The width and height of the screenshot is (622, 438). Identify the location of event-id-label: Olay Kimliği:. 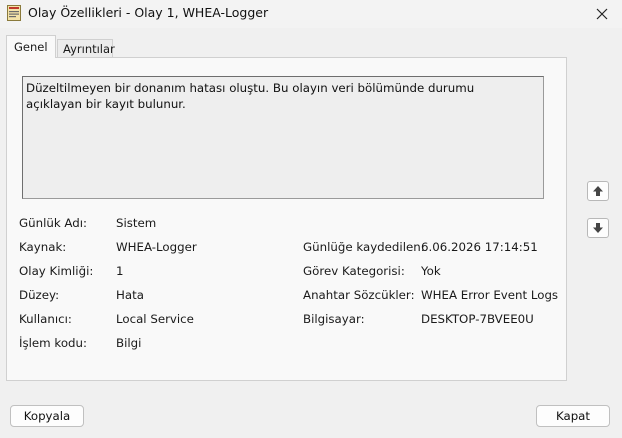
(56, 271).